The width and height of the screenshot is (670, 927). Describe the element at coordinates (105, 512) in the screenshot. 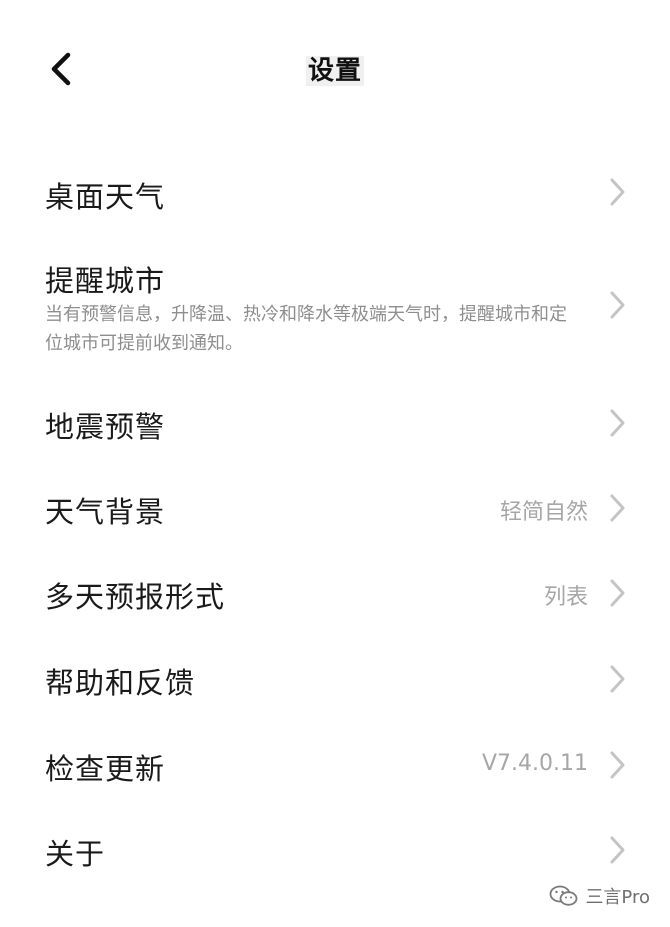

I see `menu-item-title: 天气背景` at that location.